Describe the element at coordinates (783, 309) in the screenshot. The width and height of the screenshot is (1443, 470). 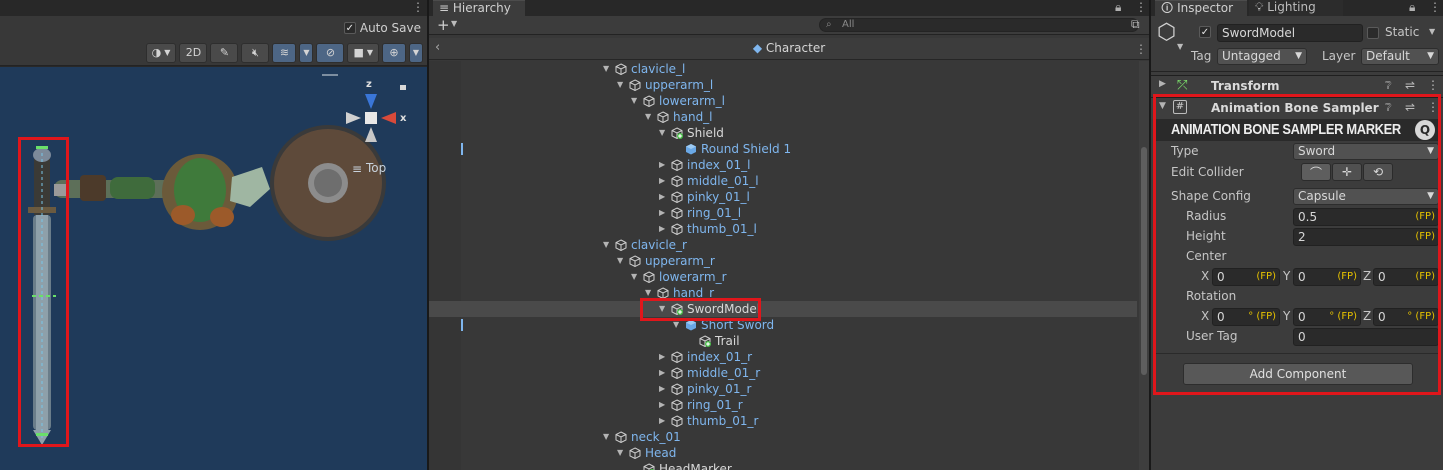
I see `hierarchy-row: ▼ SwordModel` at that location.